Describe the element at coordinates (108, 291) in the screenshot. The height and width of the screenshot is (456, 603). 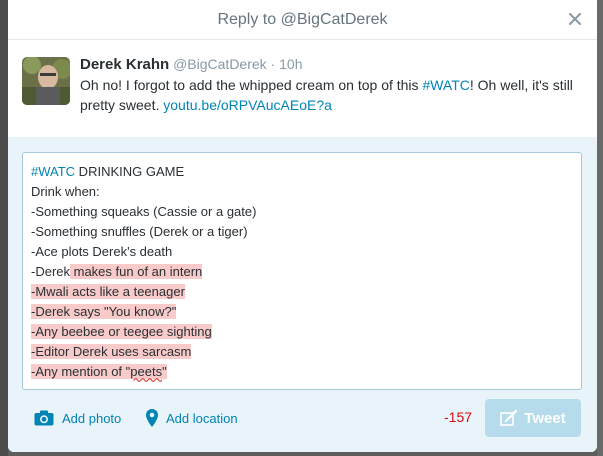
I see `over-limit-text: -Mwali acts like a teenager` at that location.